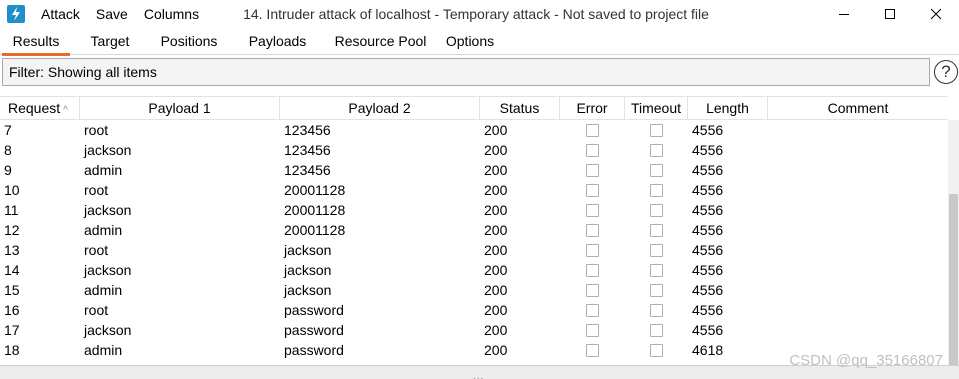  I want to click on table-row: 8 jackson 123456 200 4556, so click(474, 150).